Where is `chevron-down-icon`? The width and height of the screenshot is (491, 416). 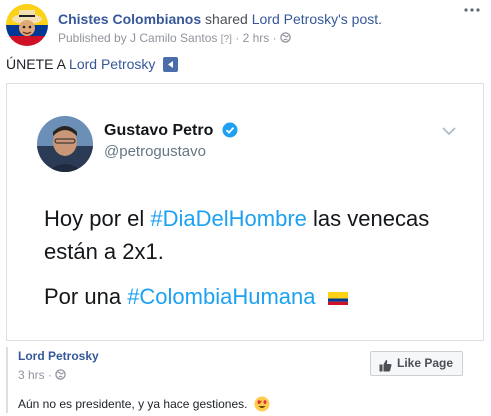 chevron-down-icon is located at coordinates (449, 130).